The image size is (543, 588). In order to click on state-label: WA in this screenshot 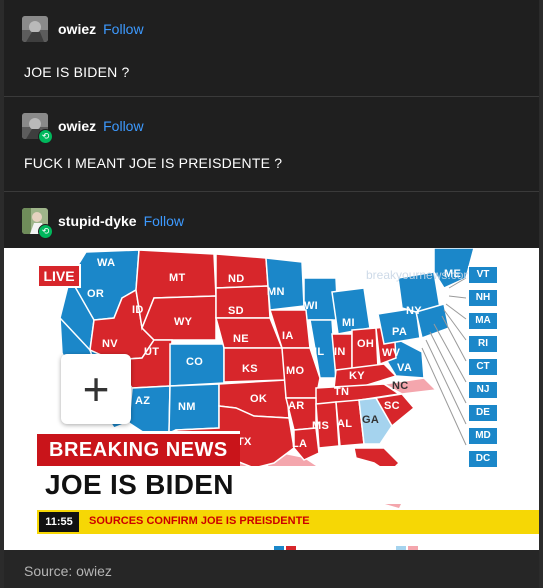, I will do `click(106, 263)`.